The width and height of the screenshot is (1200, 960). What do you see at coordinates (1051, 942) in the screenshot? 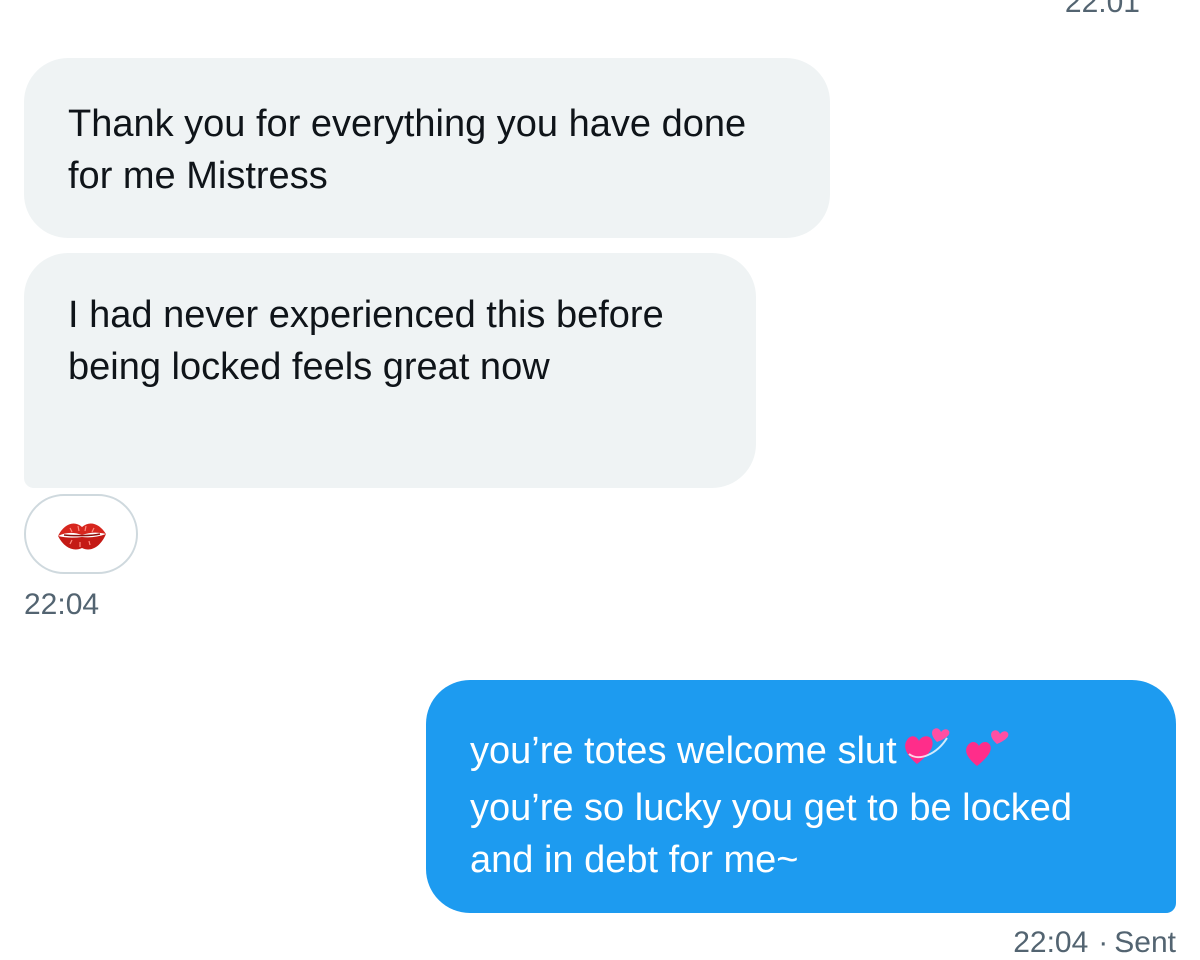
I see `outgoing-timestamp: 22:04` at bounding box center [1051, 942].